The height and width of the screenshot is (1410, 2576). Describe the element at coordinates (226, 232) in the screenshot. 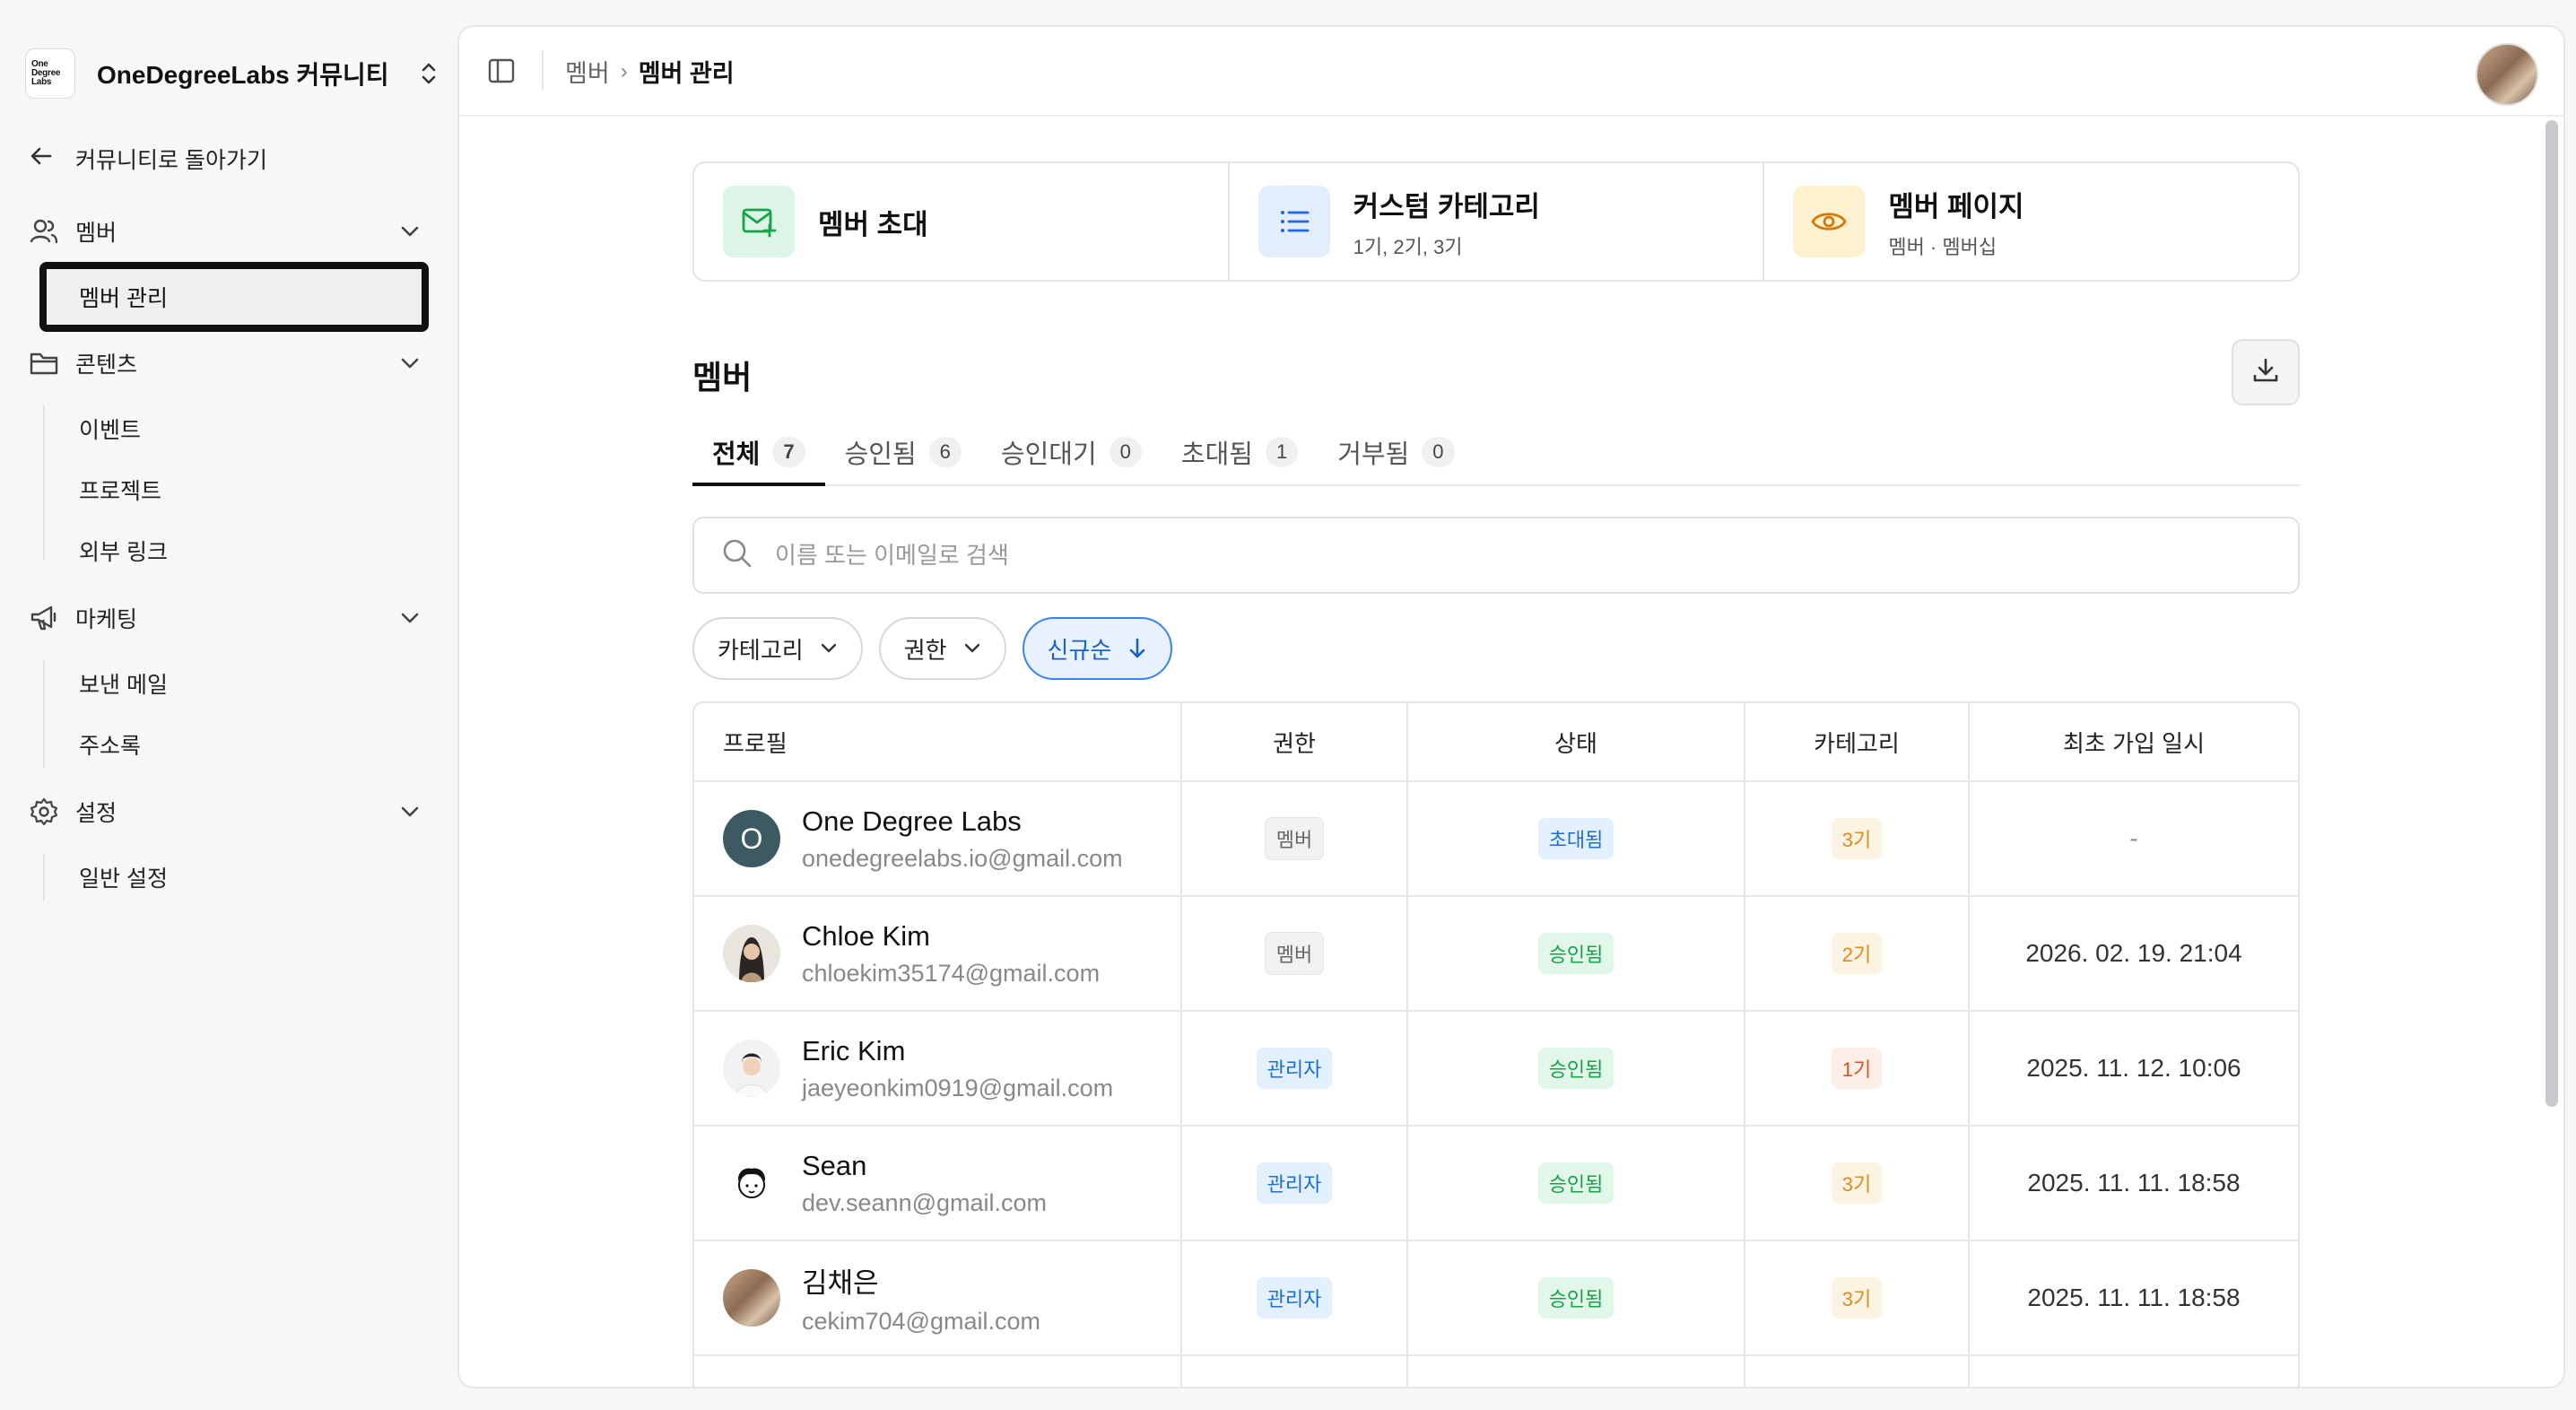

I see `nav-section-members: 멤버` at that location.